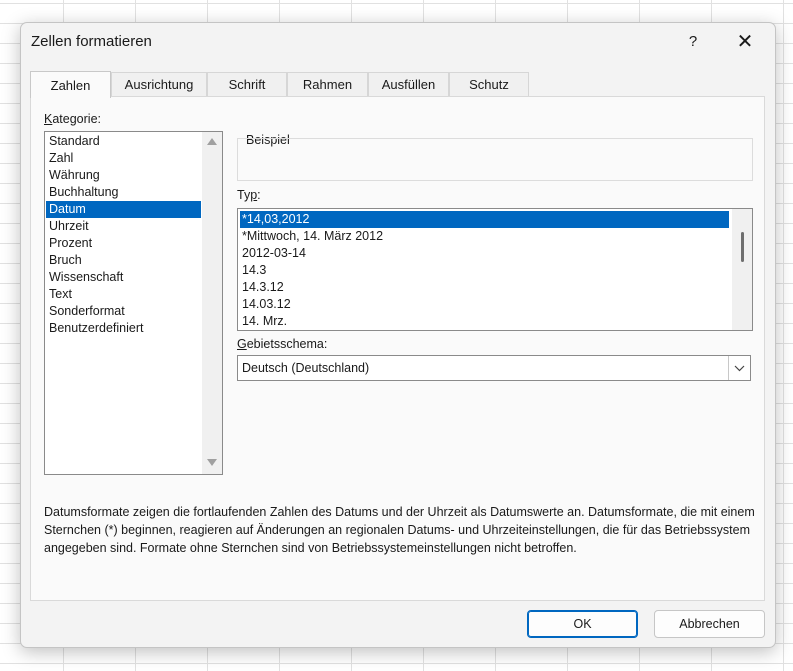 The height and width of the screenshot is (671, 793). What do you see at coordinates (709, 624) in the screenshot?
I see `cancel-button: Abbrechen` at bounding box center [709, 624].